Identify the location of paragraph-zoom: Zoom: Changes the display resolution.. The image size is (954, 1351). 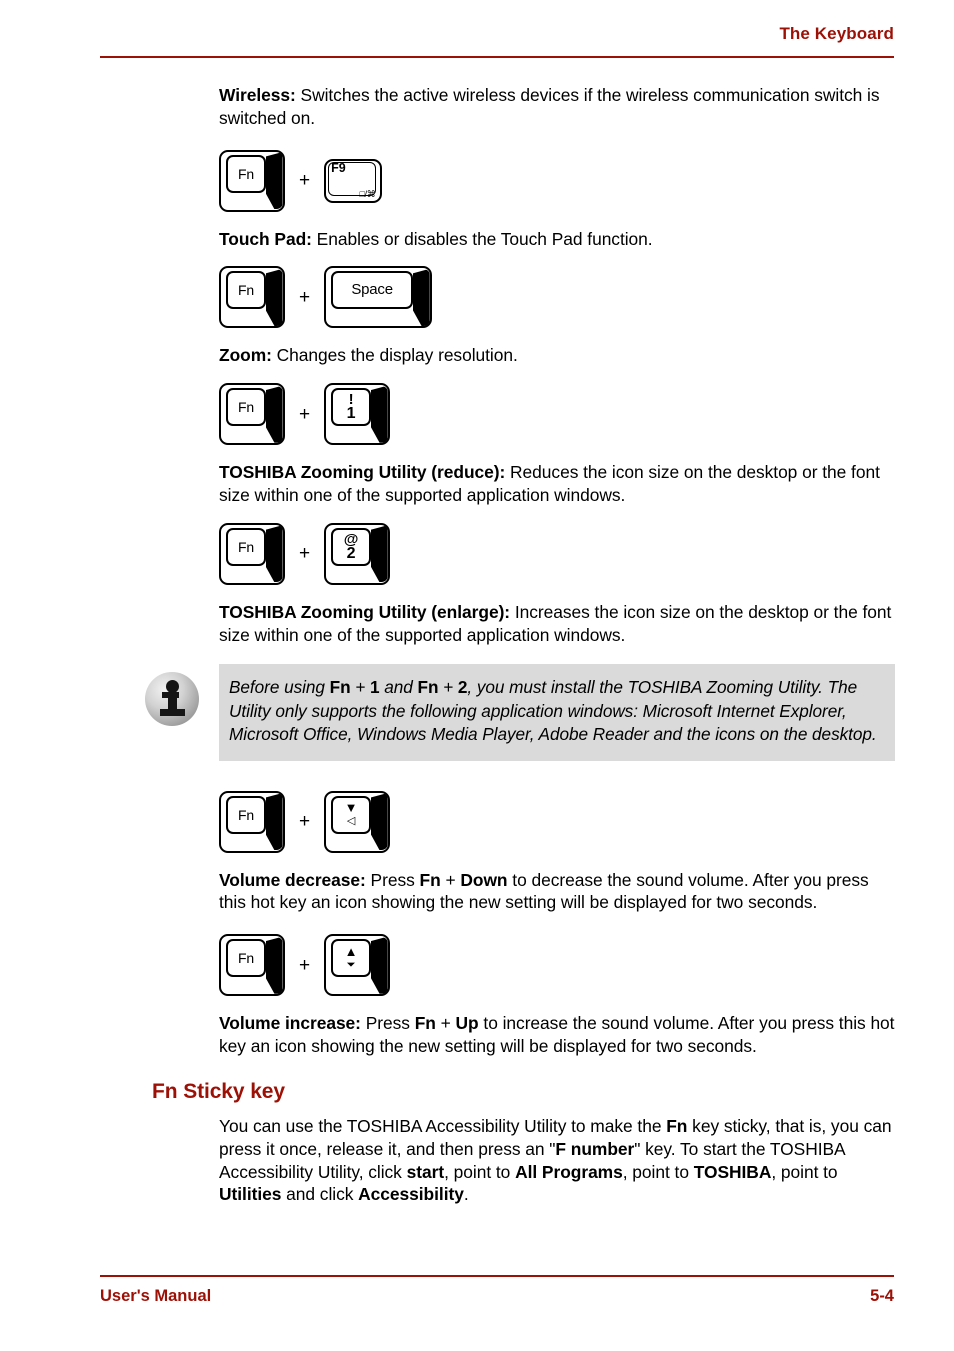
(557, 355).